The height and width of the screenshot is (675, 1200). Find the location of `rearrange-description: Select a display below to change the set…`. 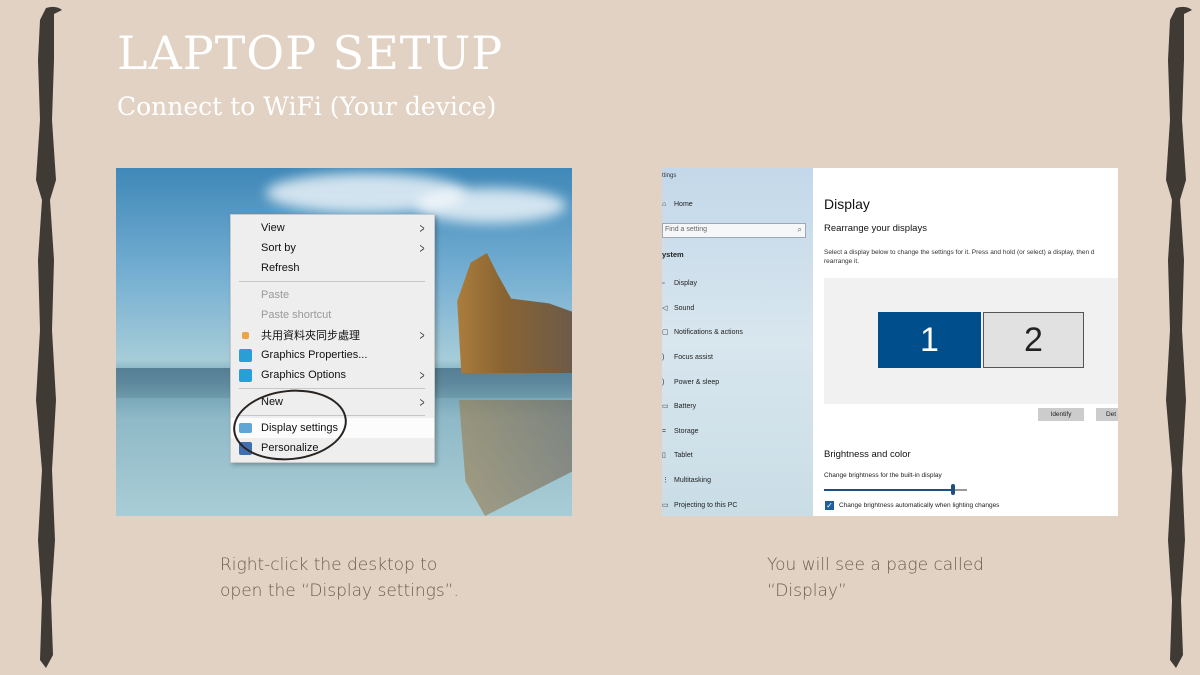

rearrange-description: Select a display below to change the set… is located at coordinates (959, 257).